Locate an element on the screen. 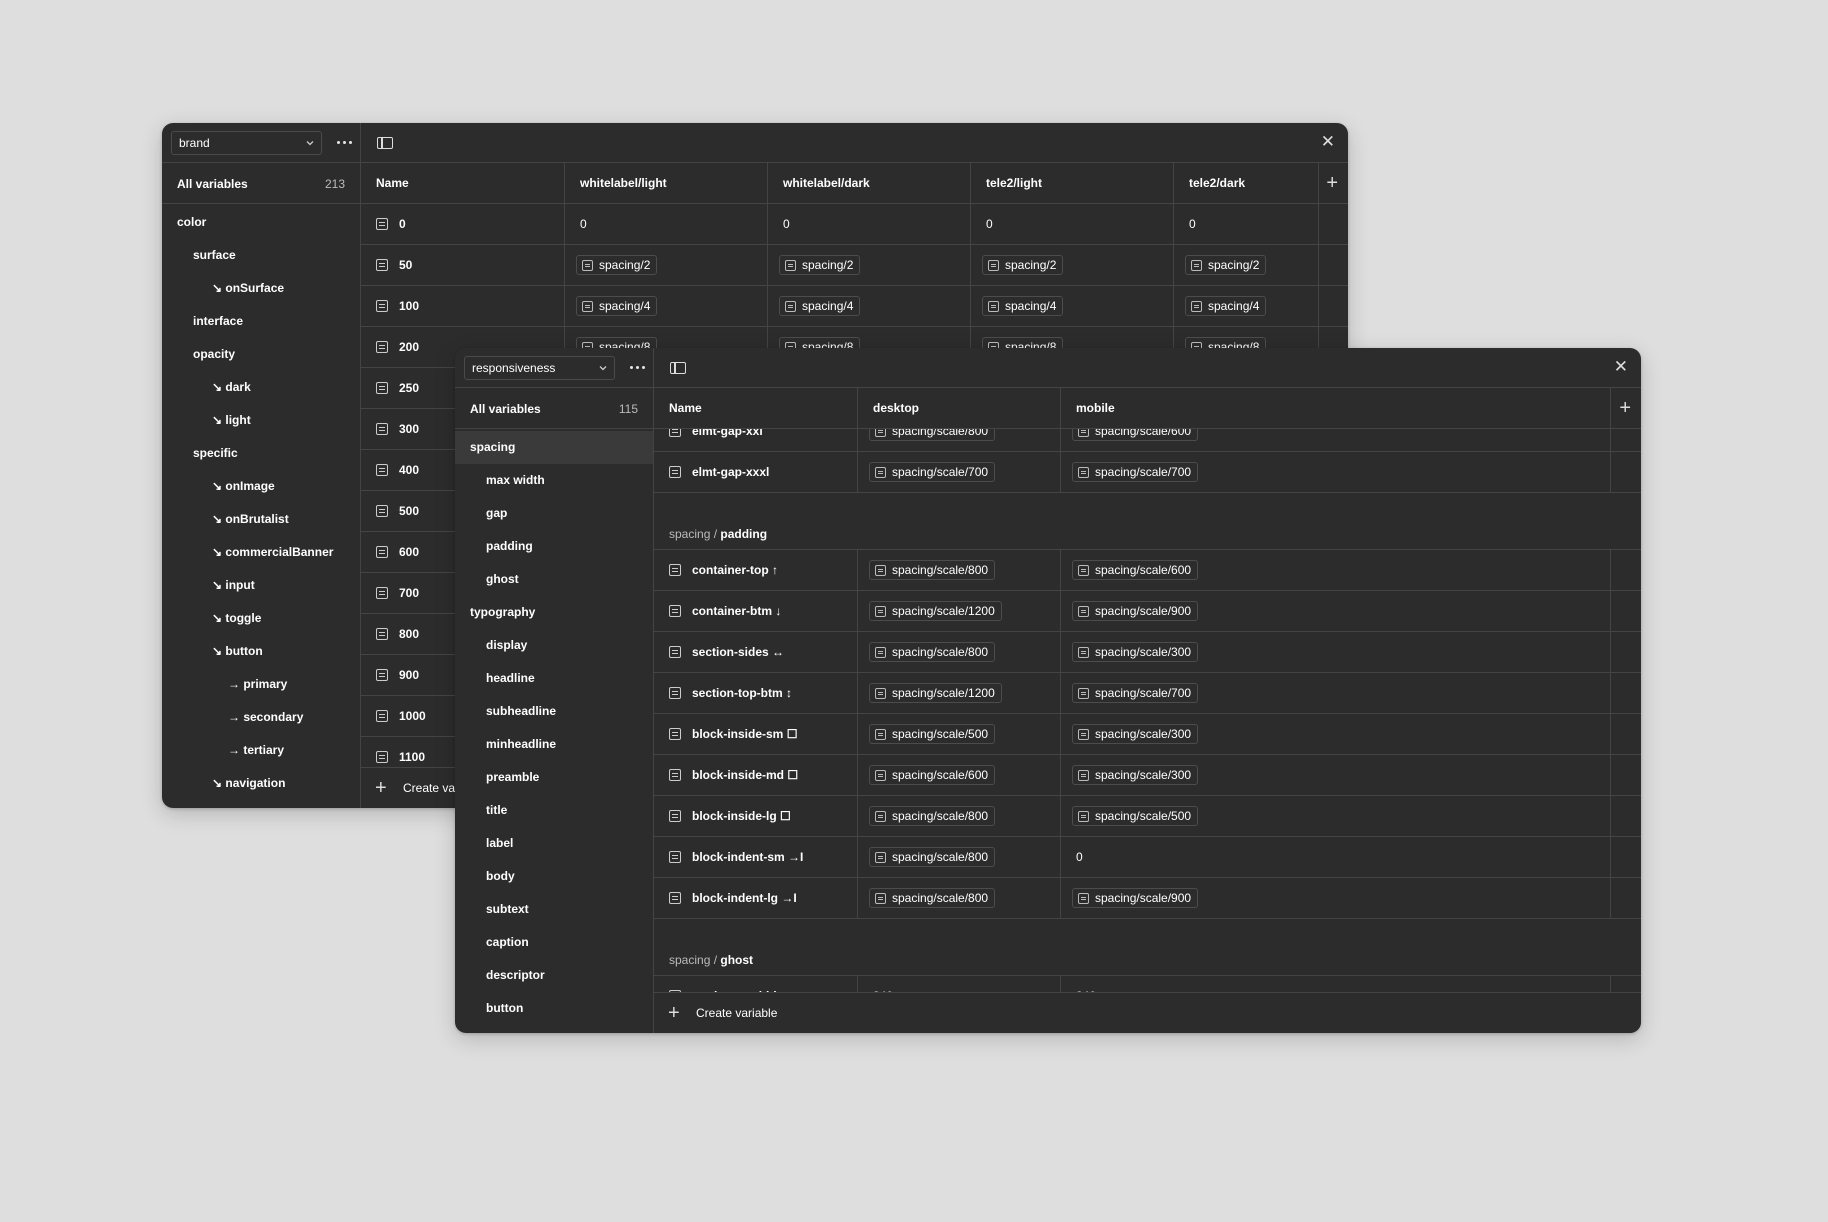  alias-chip: spacing/scale/600 is located at coordinates (1135, 435).